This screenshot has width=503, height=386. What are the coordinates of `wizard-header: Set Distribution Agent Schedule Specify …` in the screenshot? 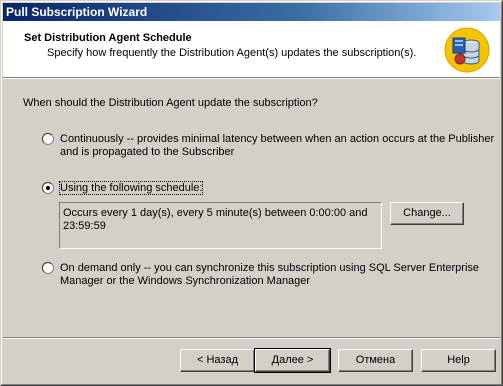 It's located at (251, 49).